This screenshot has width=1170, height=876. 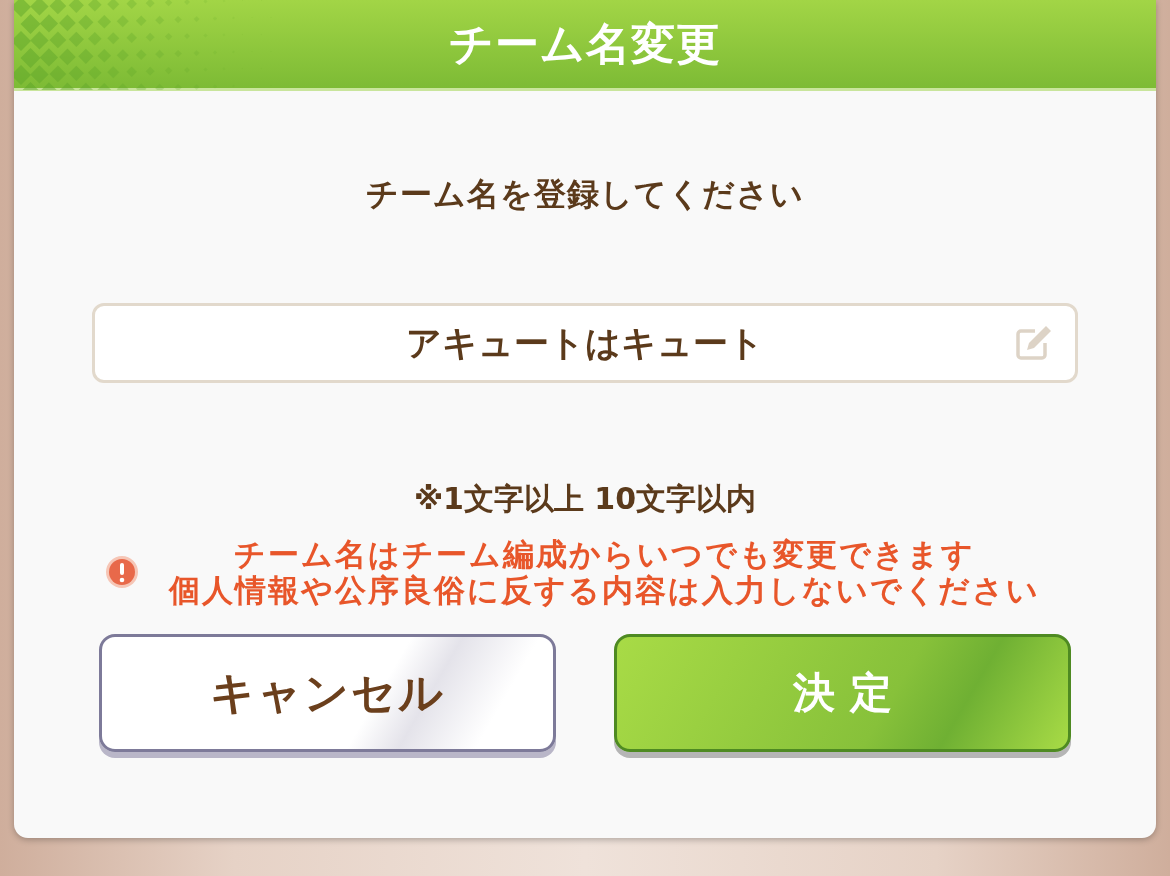 What do you see at coordinates (1034, 342) in the screenshot?
I see `edit-icon` at bounding box center [1034, 342].